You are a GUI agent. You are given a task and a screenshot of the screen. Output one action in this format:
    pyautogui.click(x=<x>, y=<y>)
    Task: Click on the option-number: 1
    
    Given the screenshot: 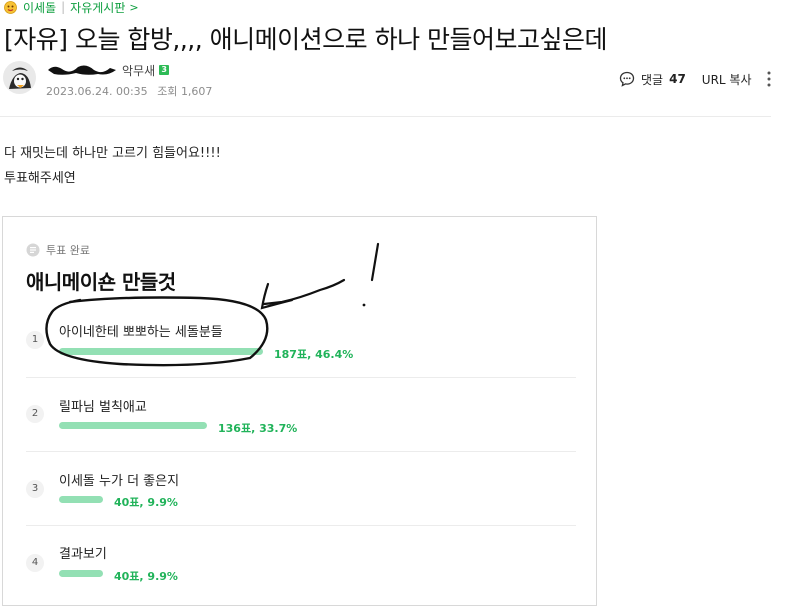 What is the action you would take?
    pyautogui.click(x=35, y=340)
    